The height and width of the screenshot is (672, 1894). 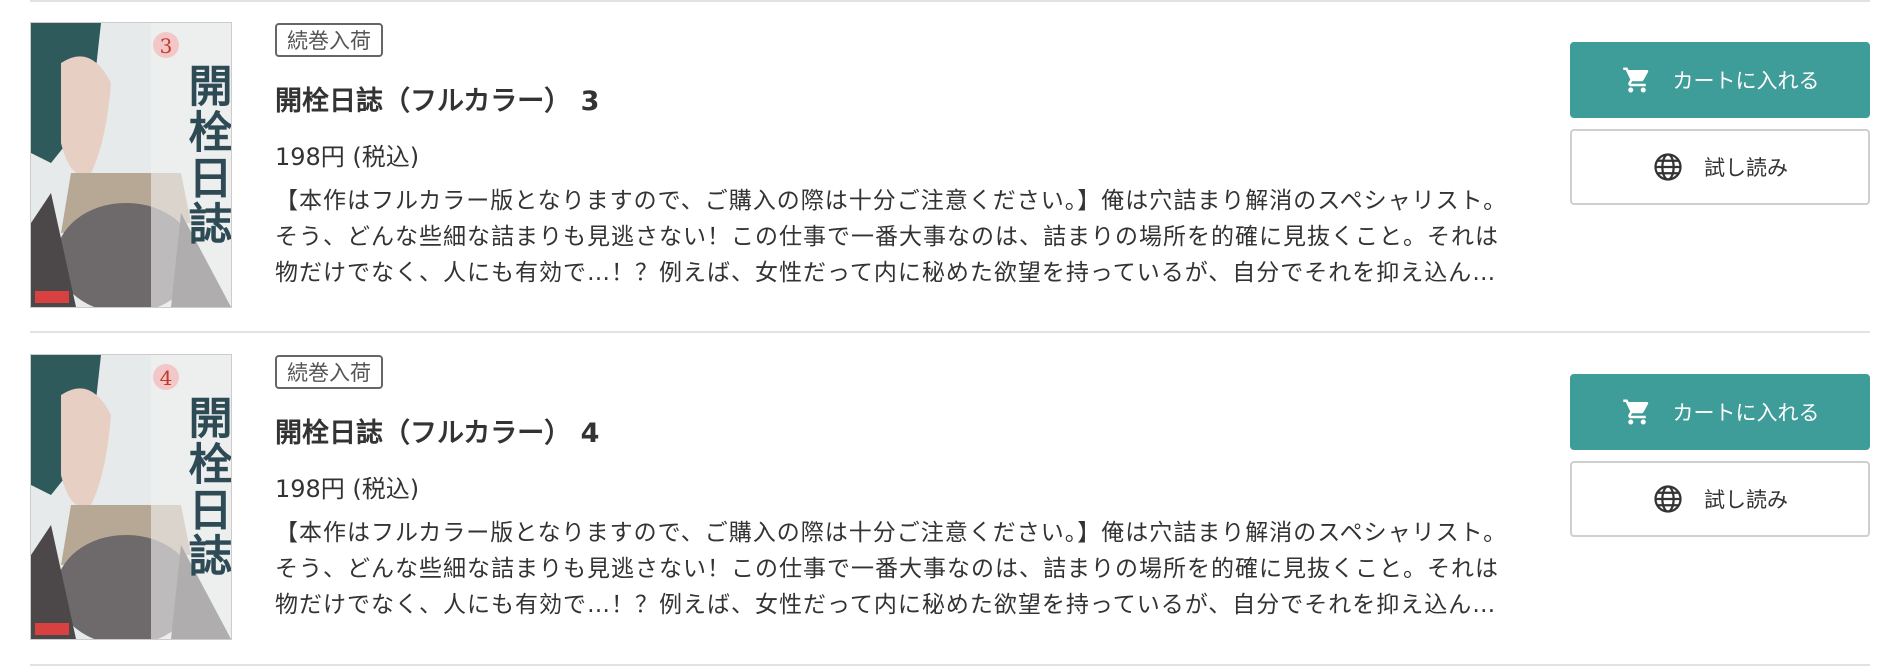 I want to click on product-title: 開栓日誌（フルカラー） 4, so click(x=437, y=434).